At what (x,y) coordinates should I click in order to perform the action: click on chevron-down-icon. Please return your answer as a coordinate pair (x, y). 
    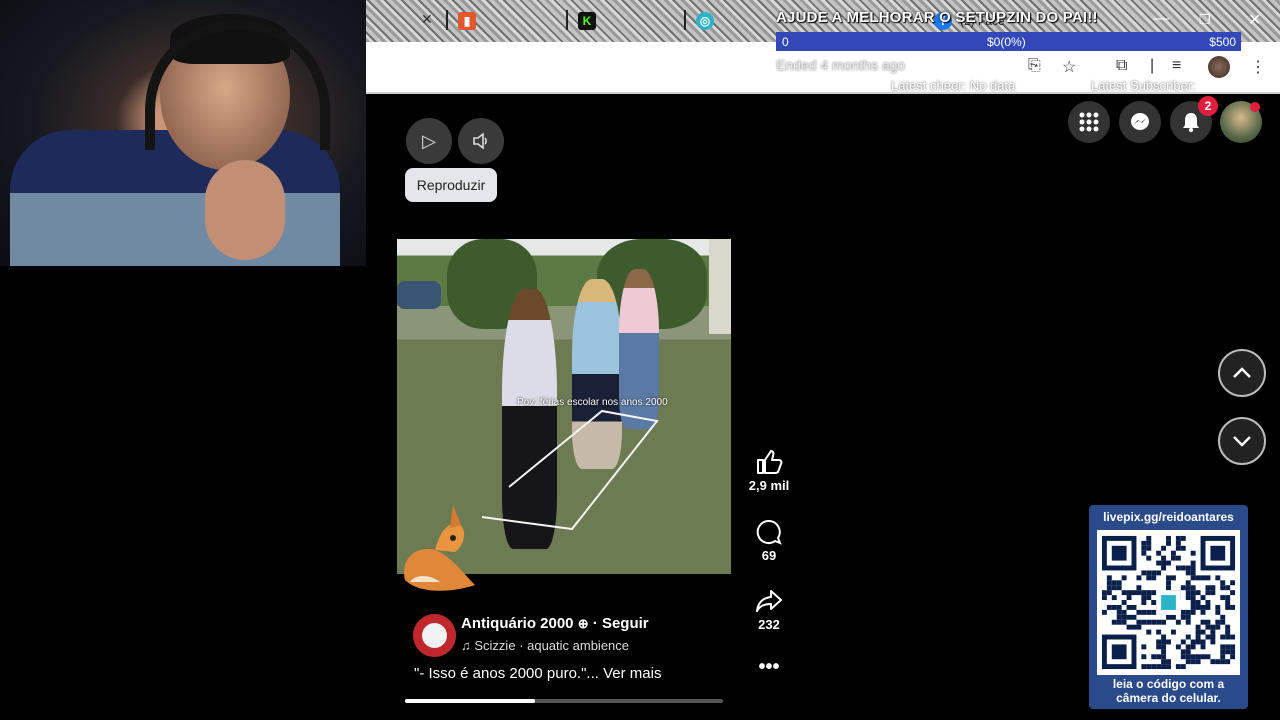
    Looking at the image, I should click on (1242, 441).